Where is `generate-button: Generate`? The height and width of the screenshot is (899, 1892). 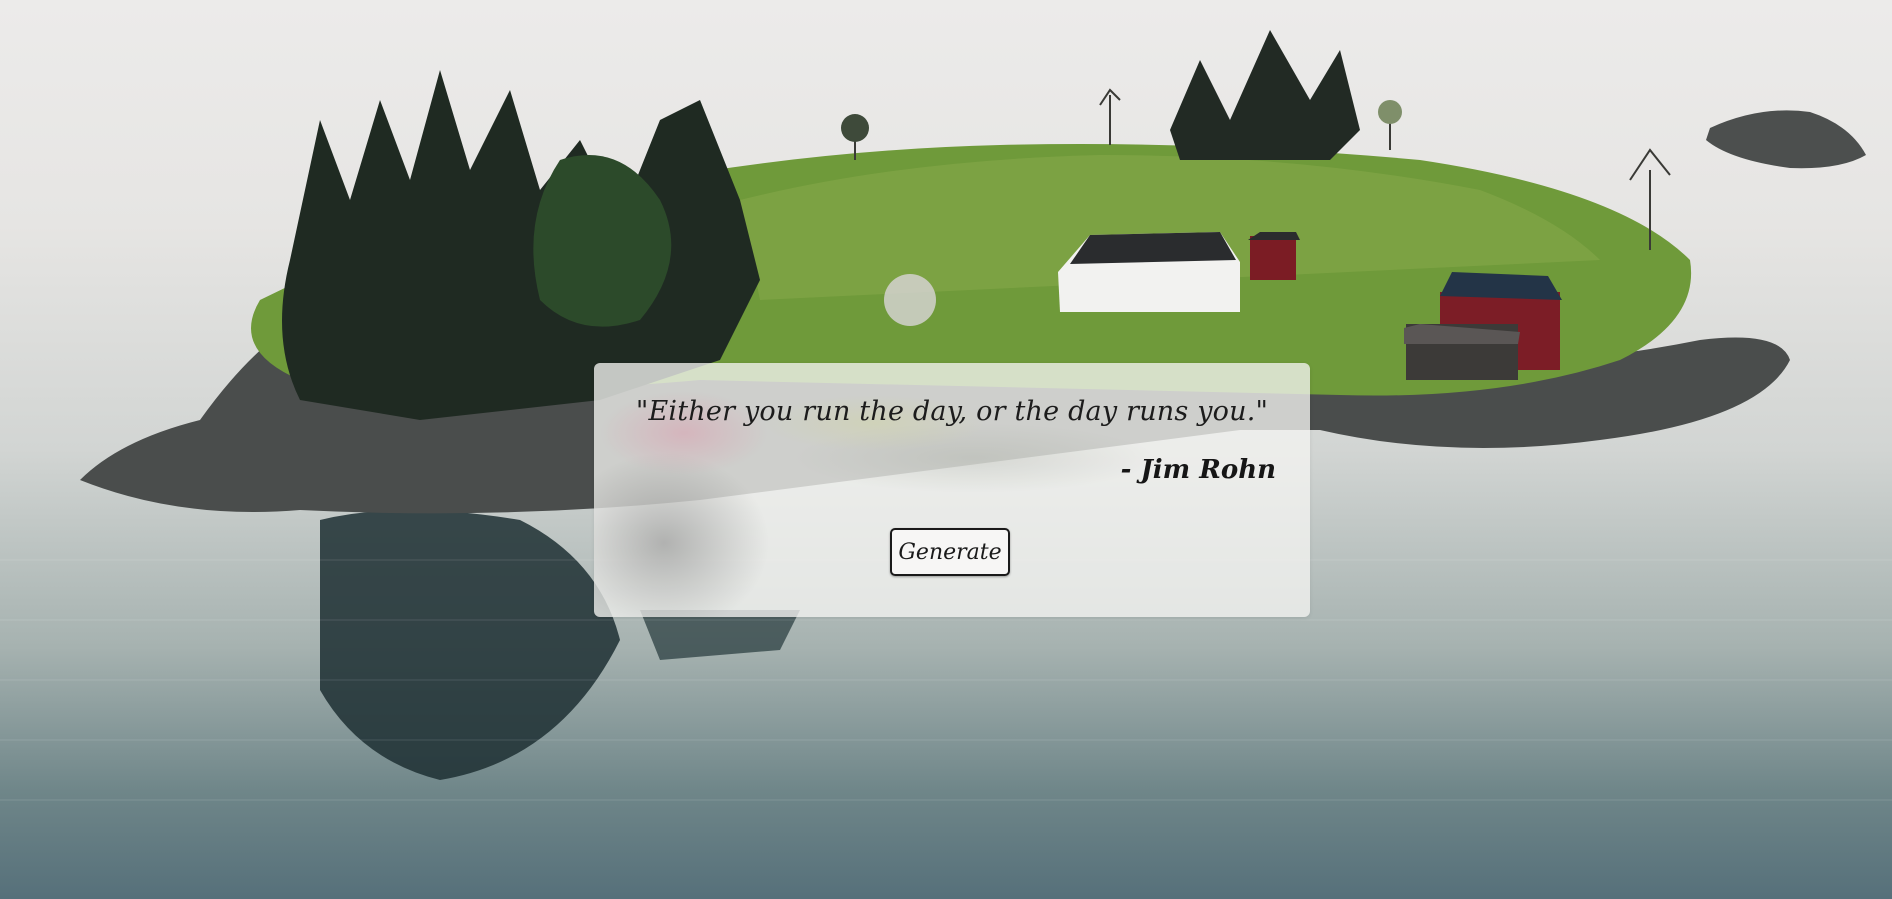 generate-button: Generate is located at coordinates (950, 552).